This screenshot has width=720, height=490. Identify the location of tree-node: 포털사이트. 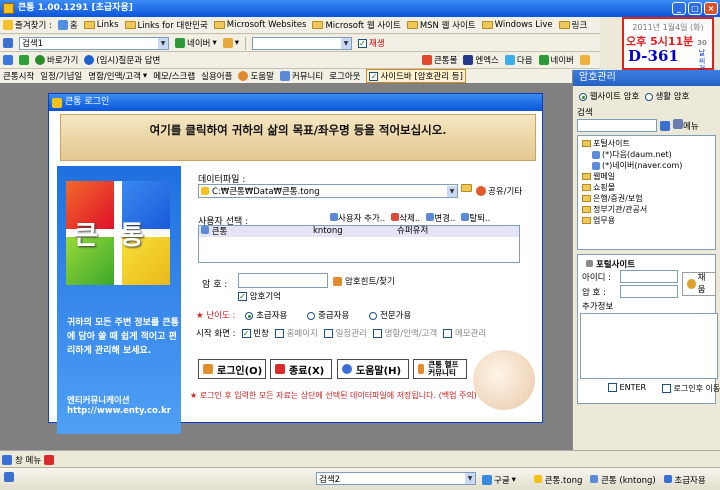
(646, 143).